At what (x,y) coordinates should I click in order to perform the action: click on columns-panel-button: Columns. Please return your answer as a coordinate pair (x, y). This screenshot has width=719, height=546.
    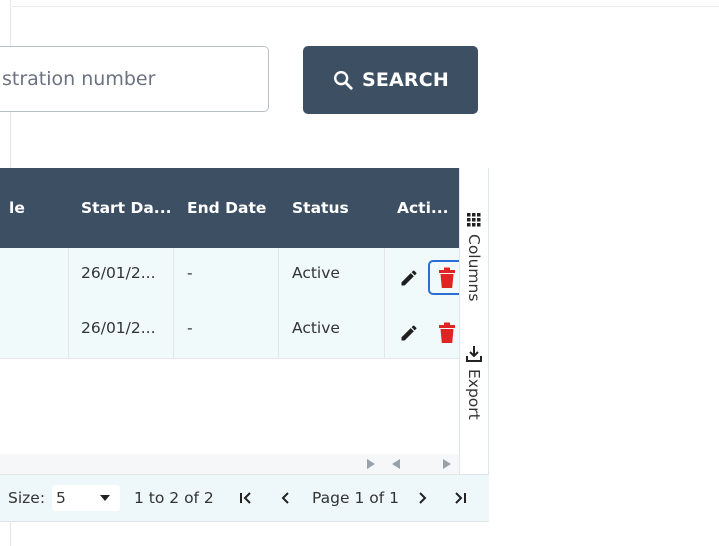
    Looking at the image, I should click on (474, 263).